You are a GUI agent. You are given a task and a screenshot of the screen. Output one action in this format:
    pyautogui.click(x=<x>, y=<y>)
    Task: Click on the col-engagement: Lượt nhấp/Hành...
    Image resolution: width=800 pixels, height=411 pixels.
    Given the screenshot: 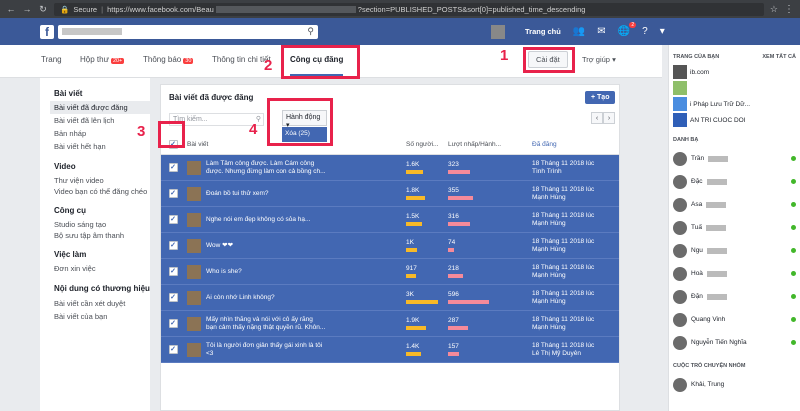 What is the action you would take?
    pyautogui.click(x=488, y=144)
    